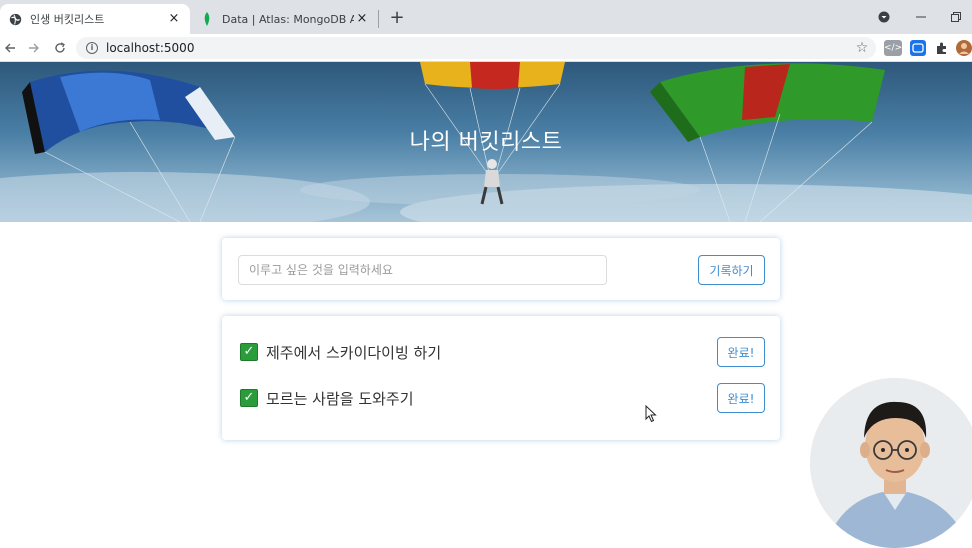 This screenshot has height=548, width=972. I want to click on tab-title: Data | Atlas: MongoDB Atlas, so click(288, 19).